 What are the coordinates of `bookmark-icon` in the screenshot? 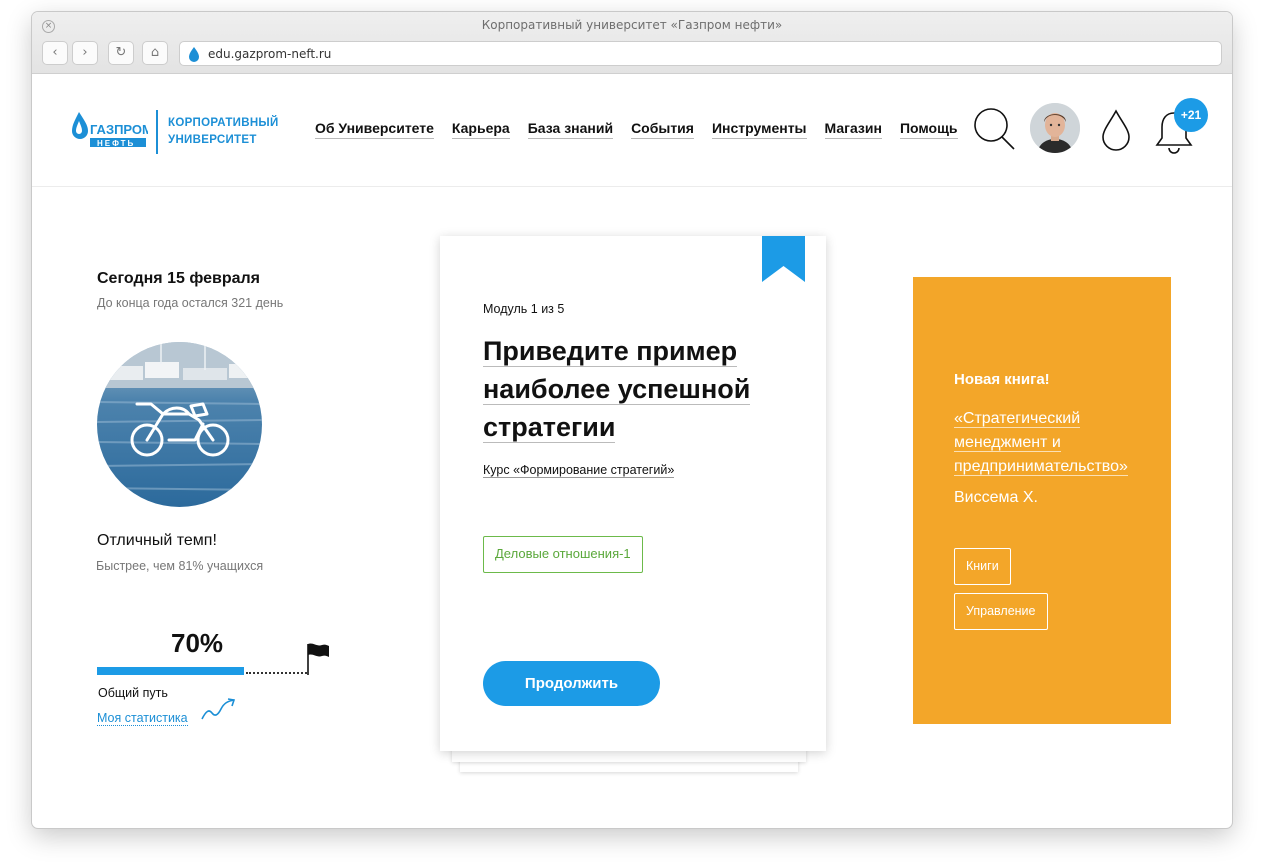 It's located at (783, 259).